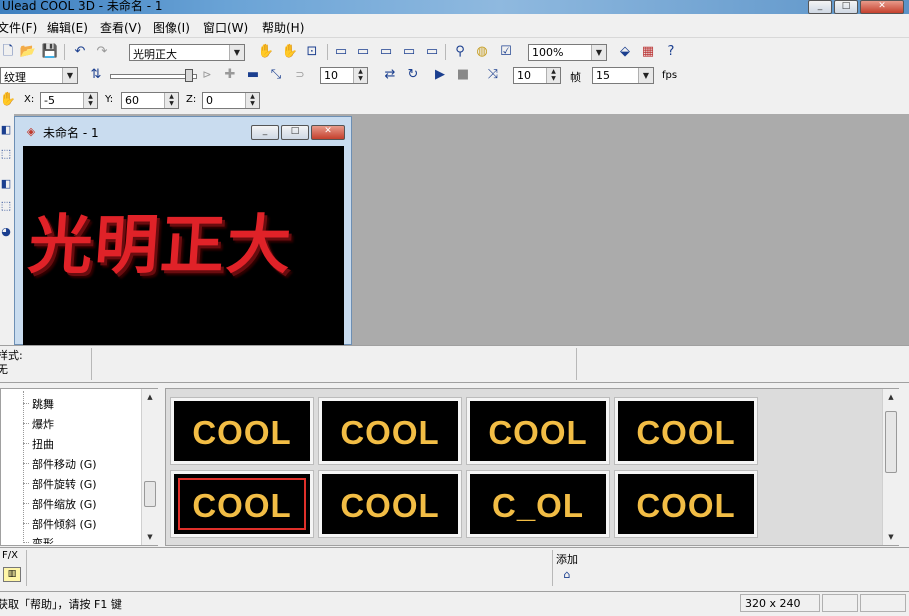  I want to click on menu-edit: 编辑(E), so click(67, 27).